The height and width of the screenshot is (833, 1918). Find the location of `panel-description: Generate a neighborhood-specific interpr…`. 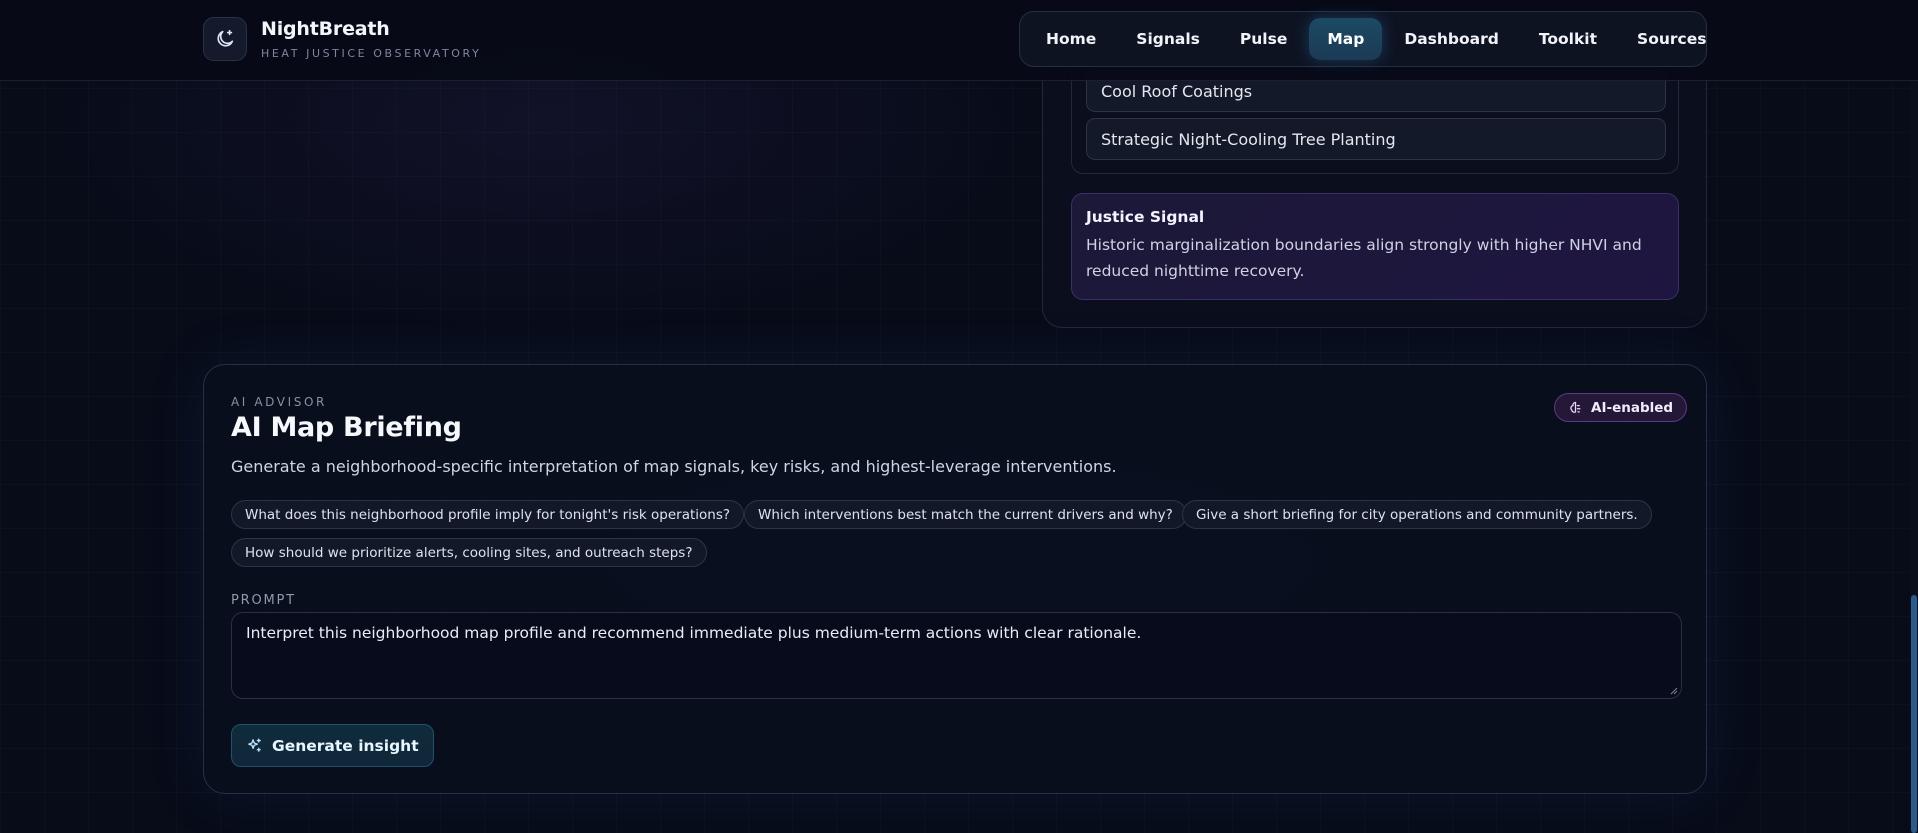

panel-description: Generate a neighborhood-specific interpr… is located at coordinates (674, 466).